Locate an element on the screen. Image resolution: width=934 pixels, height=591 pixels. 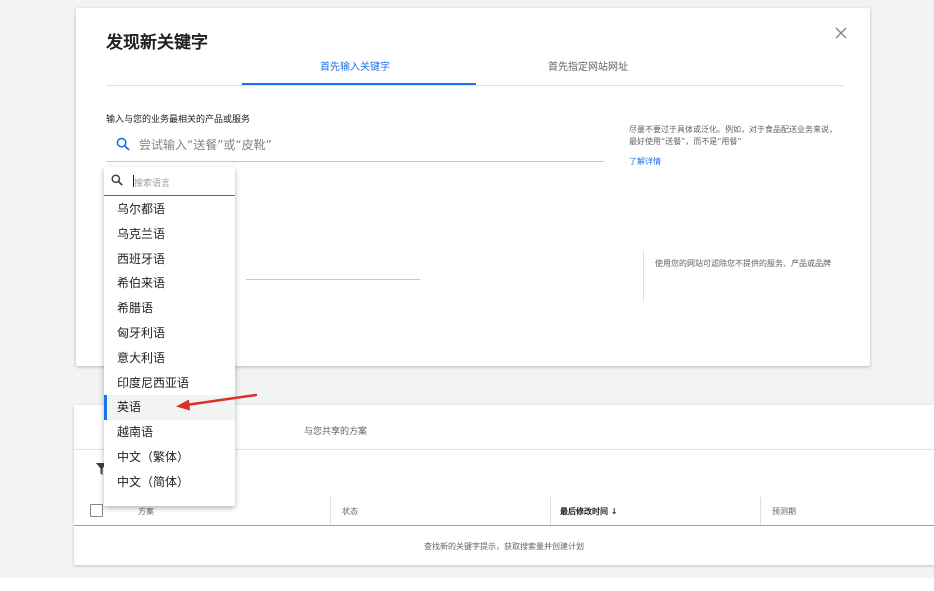
page-background-bottom is located at coordinates (467, 584).